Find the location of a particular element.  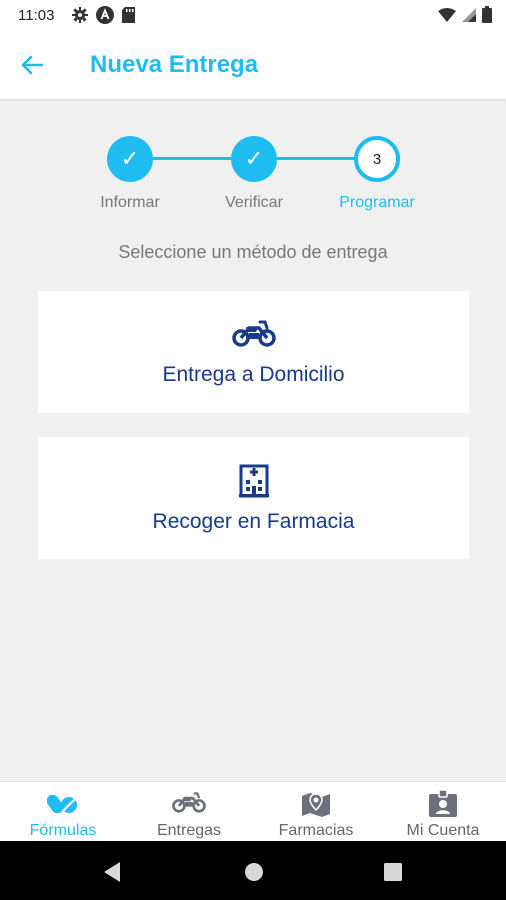

step-label-verificar: Verificar is located at coordinates (254, 202).